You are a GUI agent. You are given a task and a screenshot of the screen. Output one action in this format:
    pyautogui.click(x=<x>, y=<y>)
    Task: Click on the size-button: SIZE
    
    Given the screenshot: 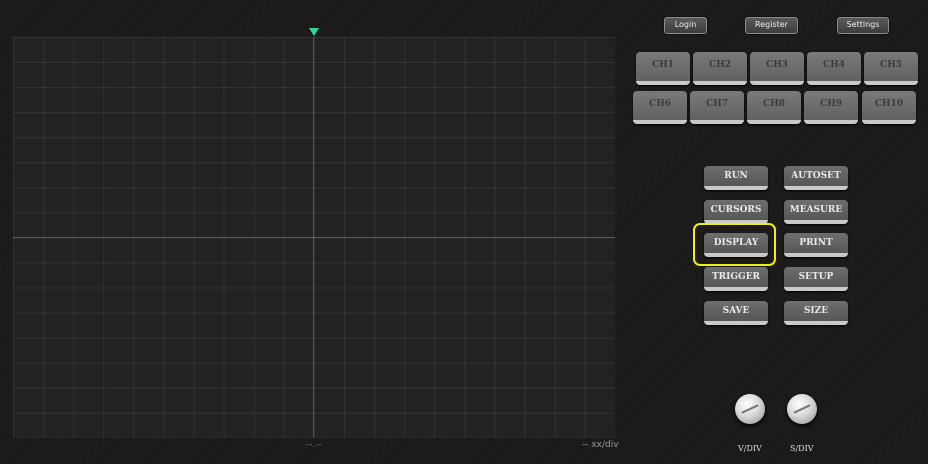 What is the action you would take?
    pyautogui.click(x=816, y=313)
    